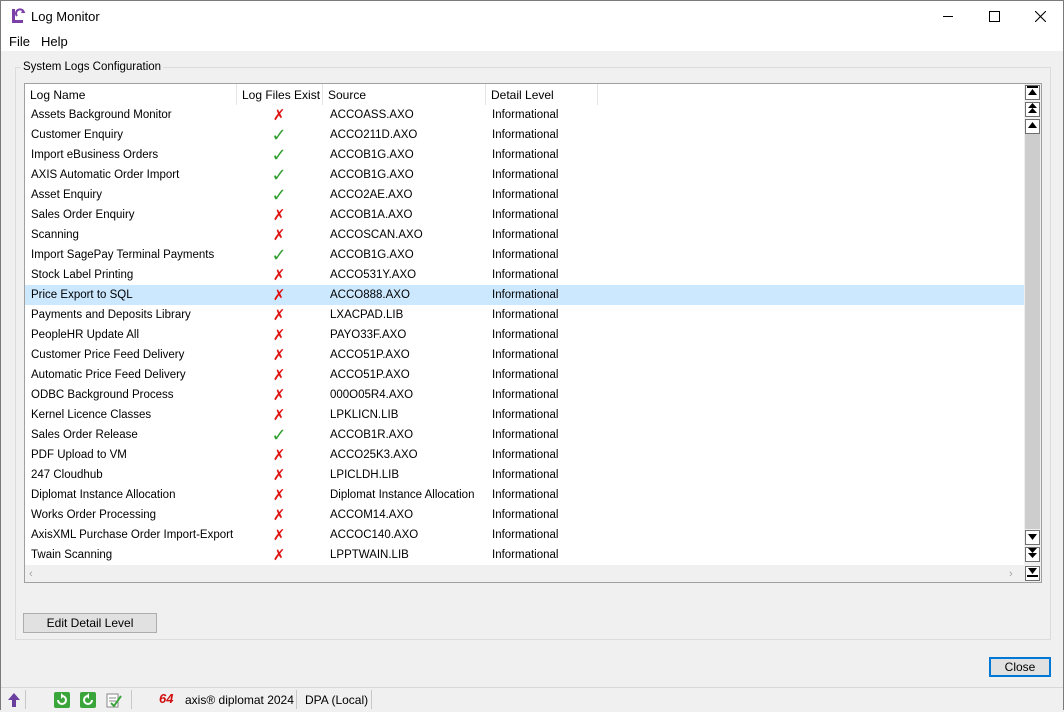 This screenshot has height=712, width=1064. I want to click on log-name-cell: Import eBusiness Orders, so click(95, 155).